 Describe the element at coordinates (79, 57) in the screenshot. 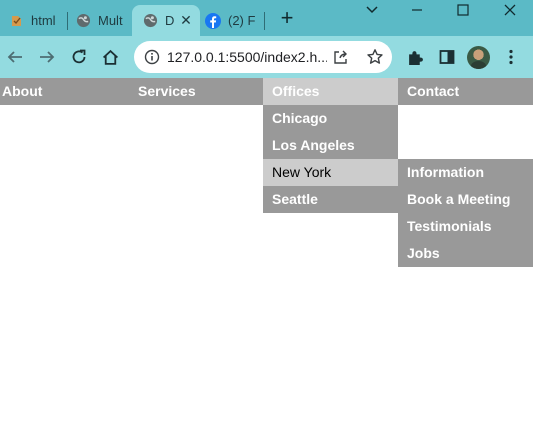

I see `reload-icon` at that location.